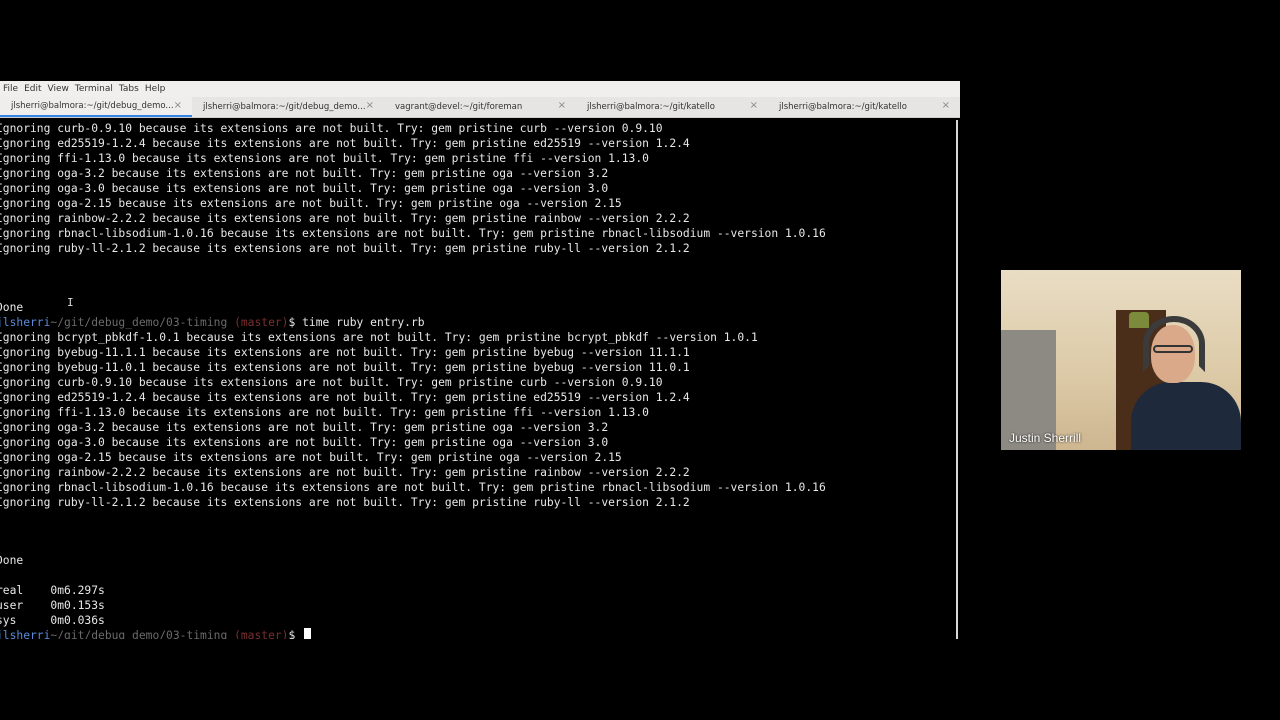 The image size is (1280, 720). What do you see at coordinates (363, 322) in the screenshot?
I see `command-text: time ruby entry.rb` at bounding box center [363, 322].